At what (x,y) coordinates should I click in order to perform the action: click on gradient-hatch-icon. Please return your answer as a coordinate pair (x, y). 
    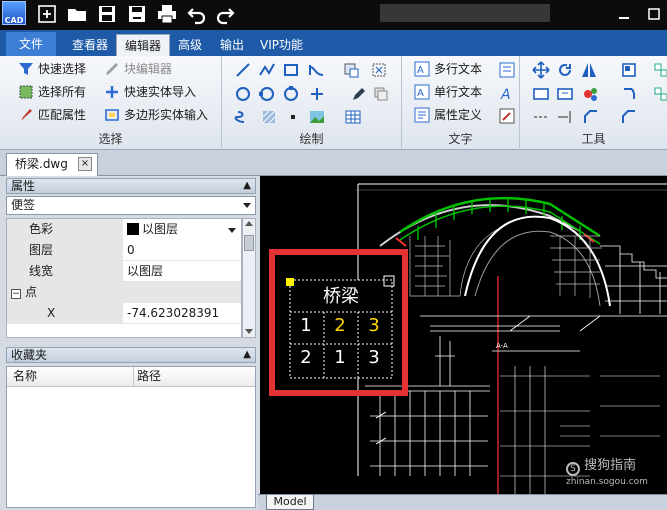
    Looking at the image, I should click on (269, 117).